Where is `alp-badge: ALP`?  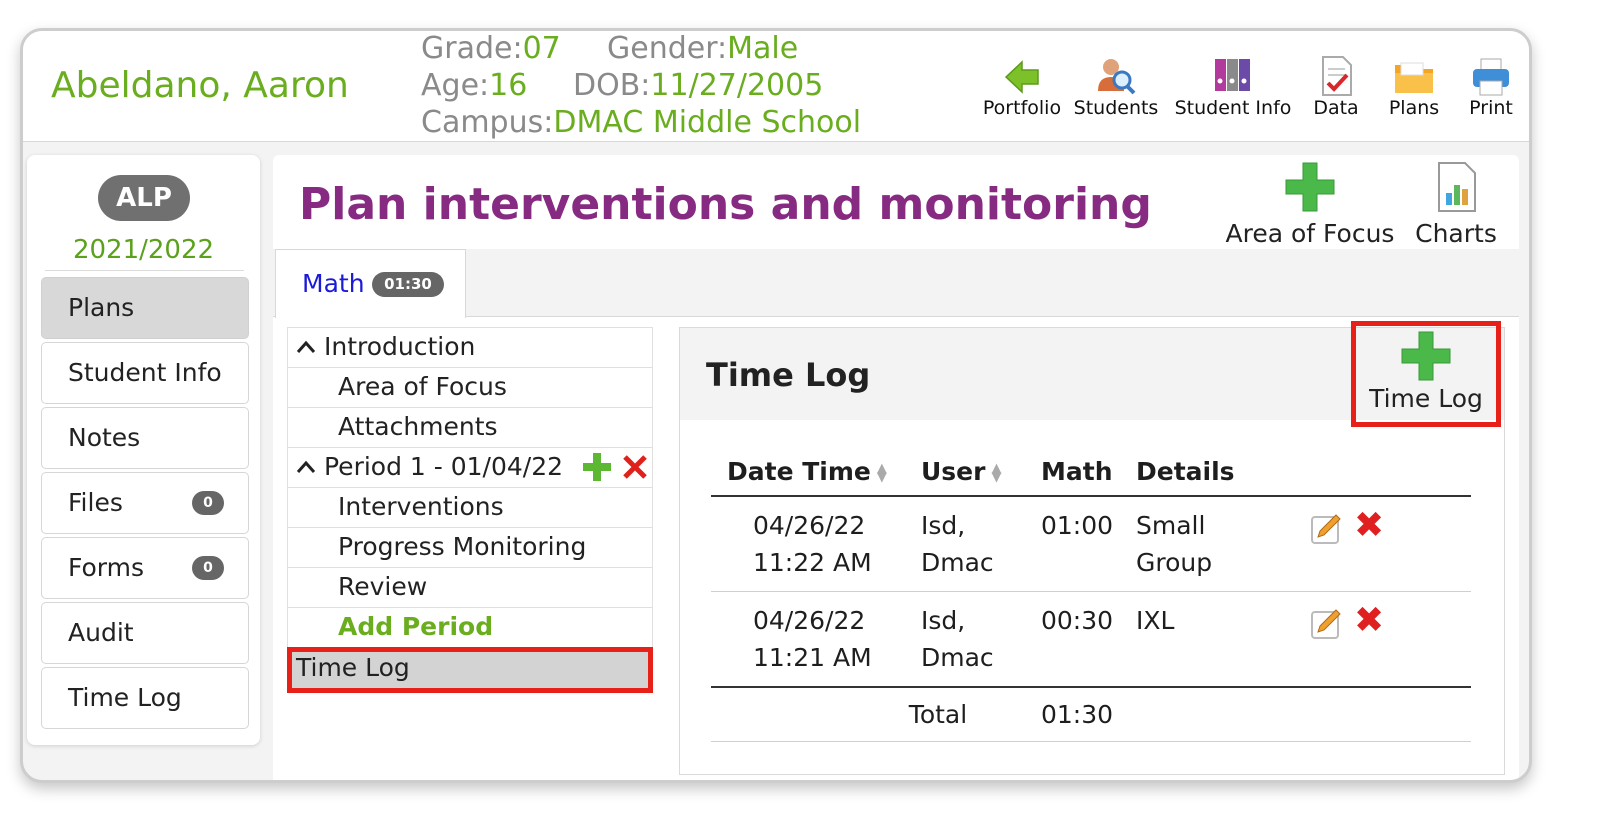 alp-badge: ALP is located at coordinates (144, 198).